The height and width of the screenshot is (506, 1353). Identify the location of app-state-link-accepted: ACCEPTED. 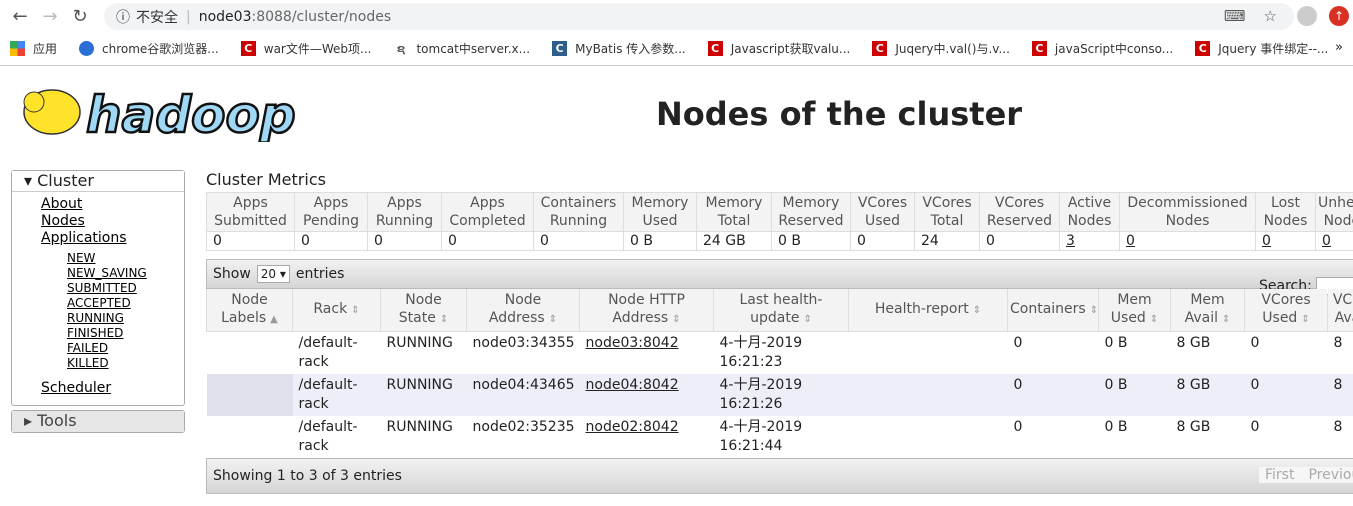
(98, 303).